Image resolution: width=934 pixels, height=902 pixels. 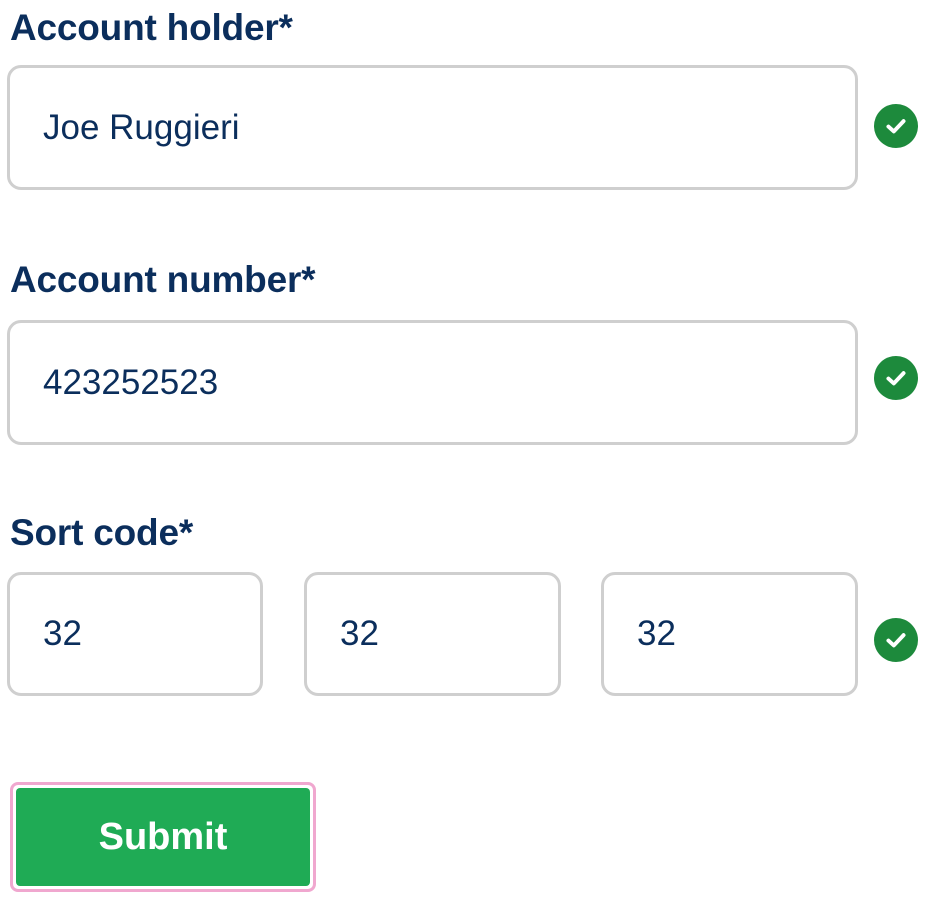 What do you see at coordinates (151, 27) in the screenshot?
I see `account-holder-label: Account holder*` at bounding box center [151, 27].